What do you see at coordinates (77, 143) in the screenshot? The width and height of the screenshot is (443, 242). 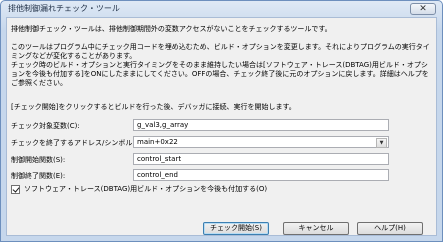 I see `end-address-label: チェックを終了するアドレス/シンボル(E)` at bounding box center [77, 143].